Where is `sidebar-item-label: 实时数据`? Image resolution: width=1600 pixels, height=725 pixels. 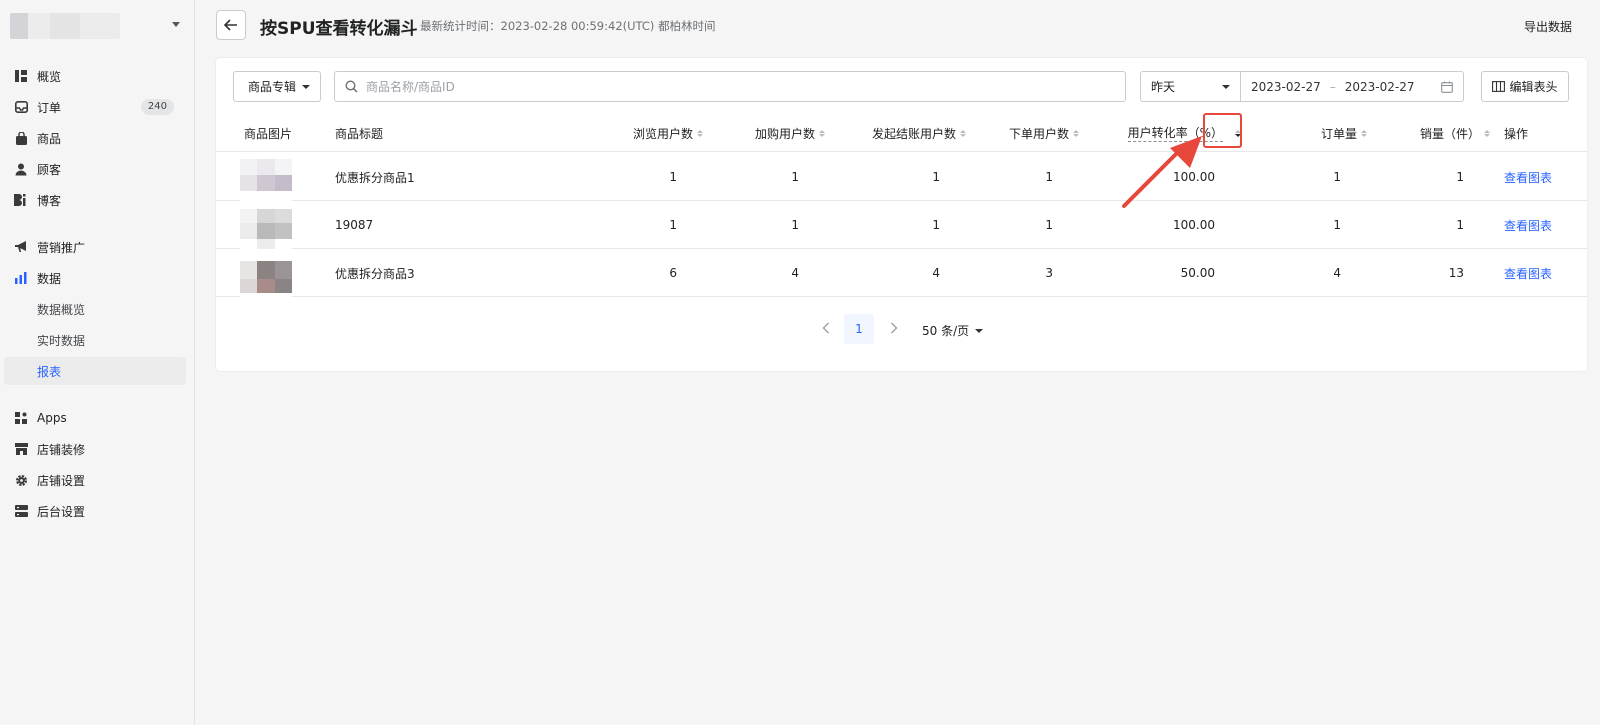 sidebar-item-label: 实时数据 is located at coordinates (61, 340).